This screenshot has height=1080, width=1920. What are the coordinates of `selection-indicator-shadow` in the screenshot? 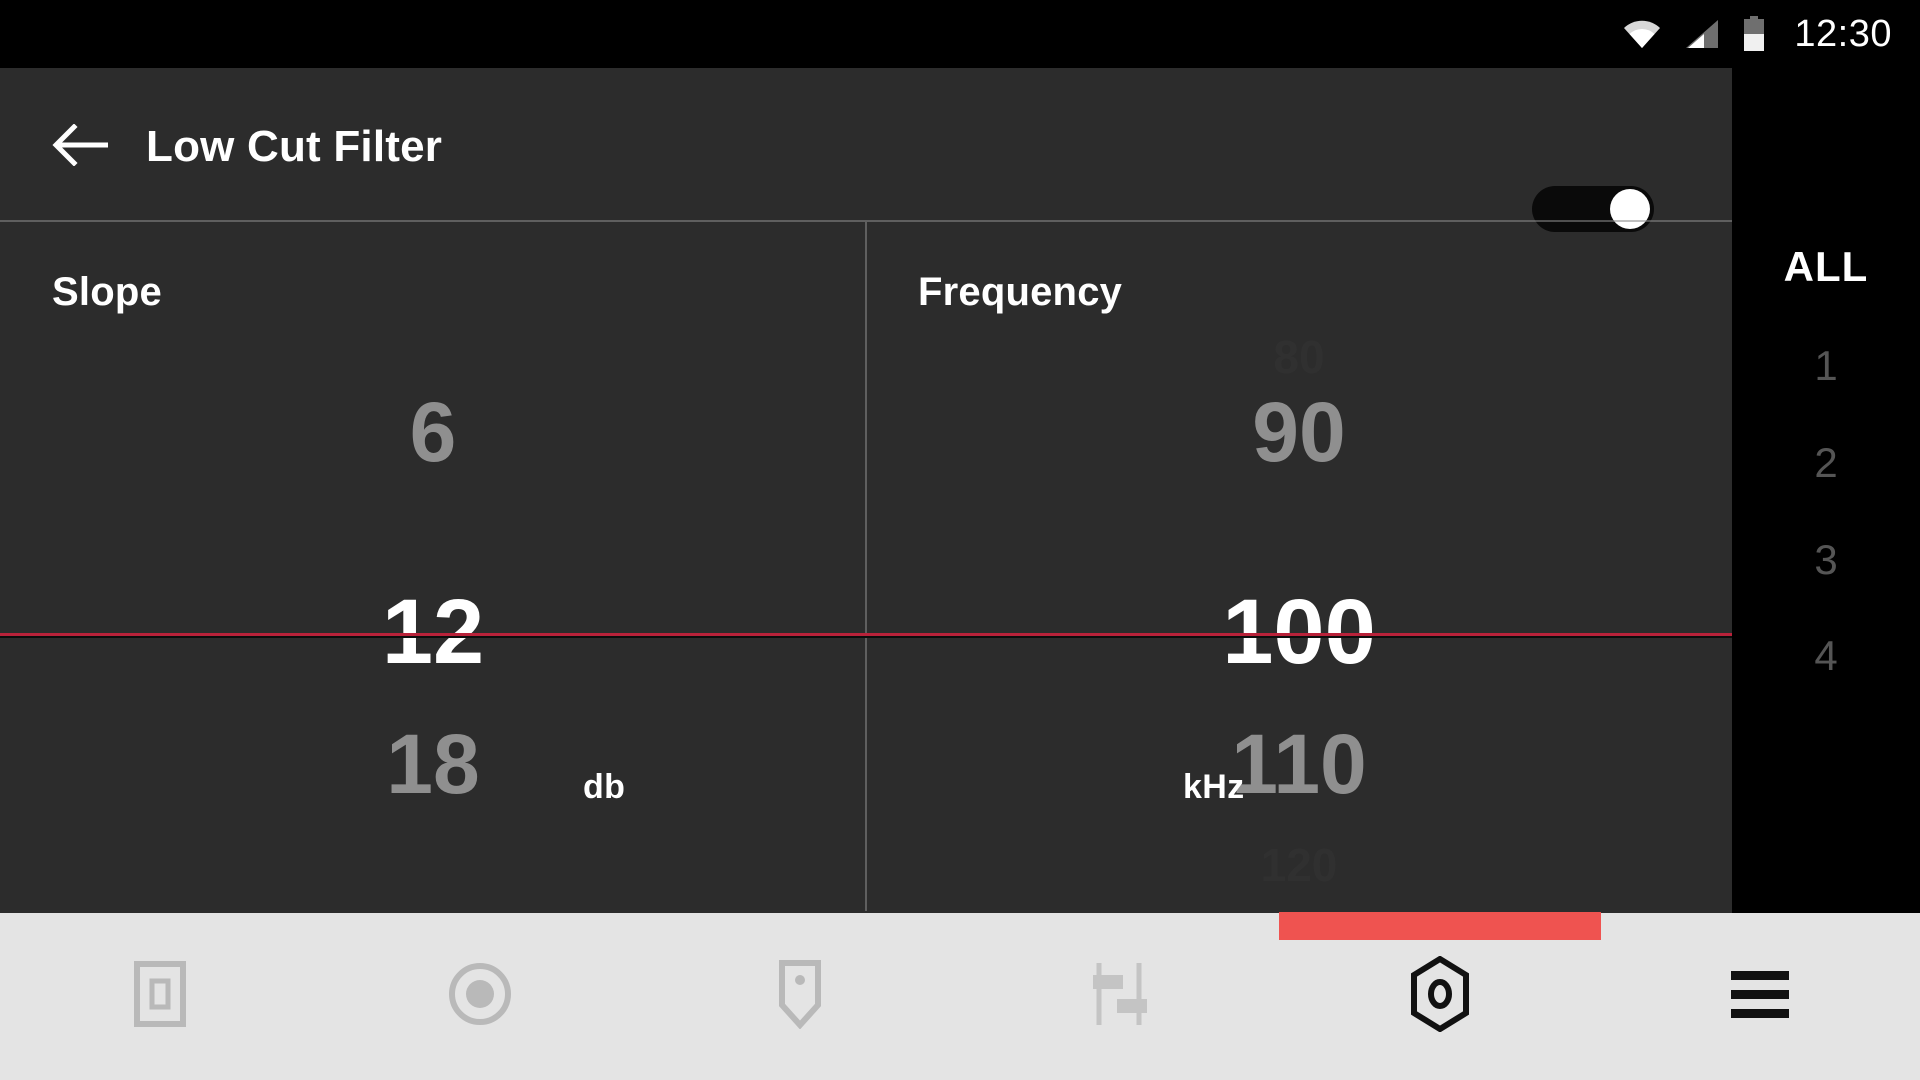 It's located at (866, 637).